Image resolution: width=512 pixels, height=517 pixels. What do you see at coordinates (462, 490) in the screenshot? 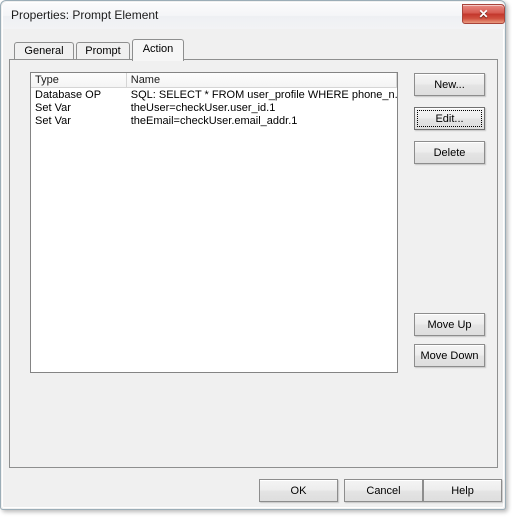
I see `help-button: Help` at bounding box center [462, 490].